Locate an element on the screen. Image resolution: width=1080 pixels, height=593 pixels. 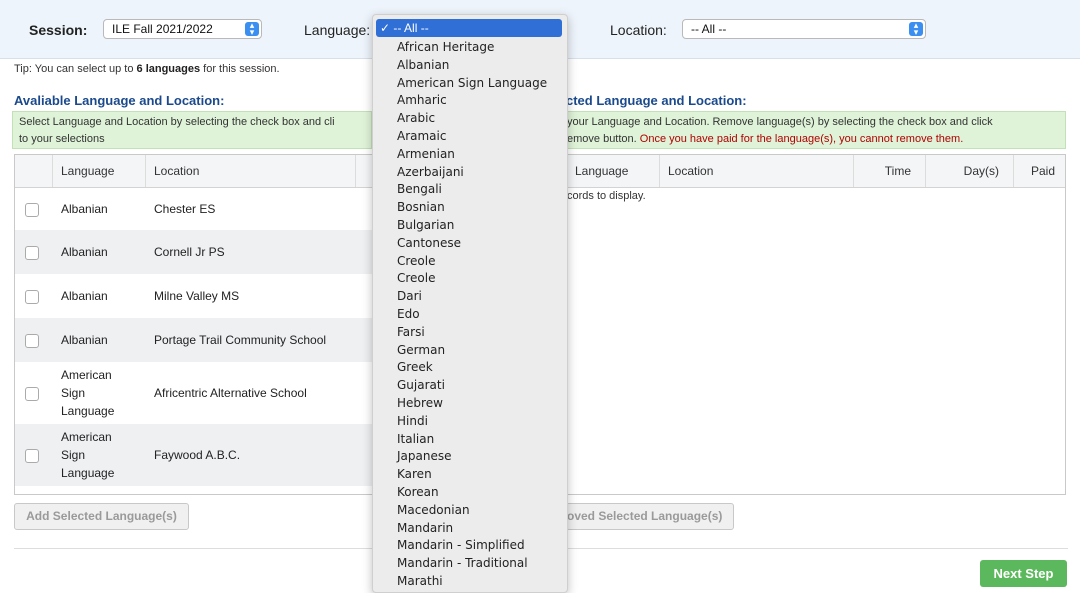
dropdown-option: Japanese is located at coordinates (424, 457).